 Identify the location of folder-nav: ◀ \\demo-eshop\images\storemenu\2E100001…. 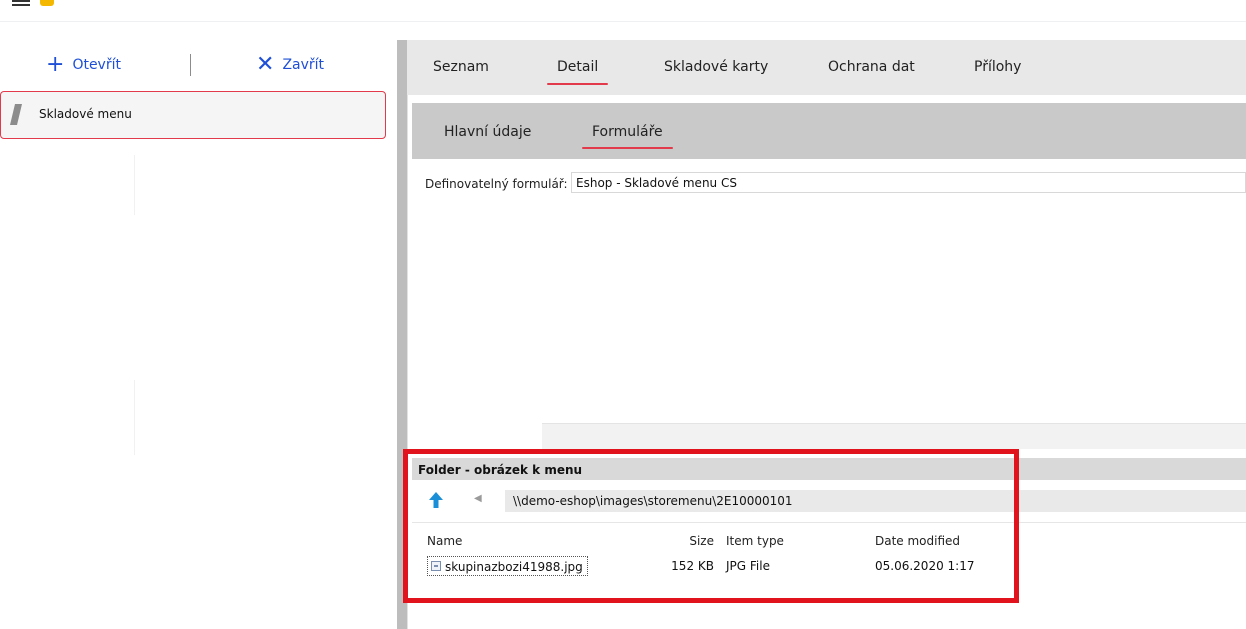
(829, 501).